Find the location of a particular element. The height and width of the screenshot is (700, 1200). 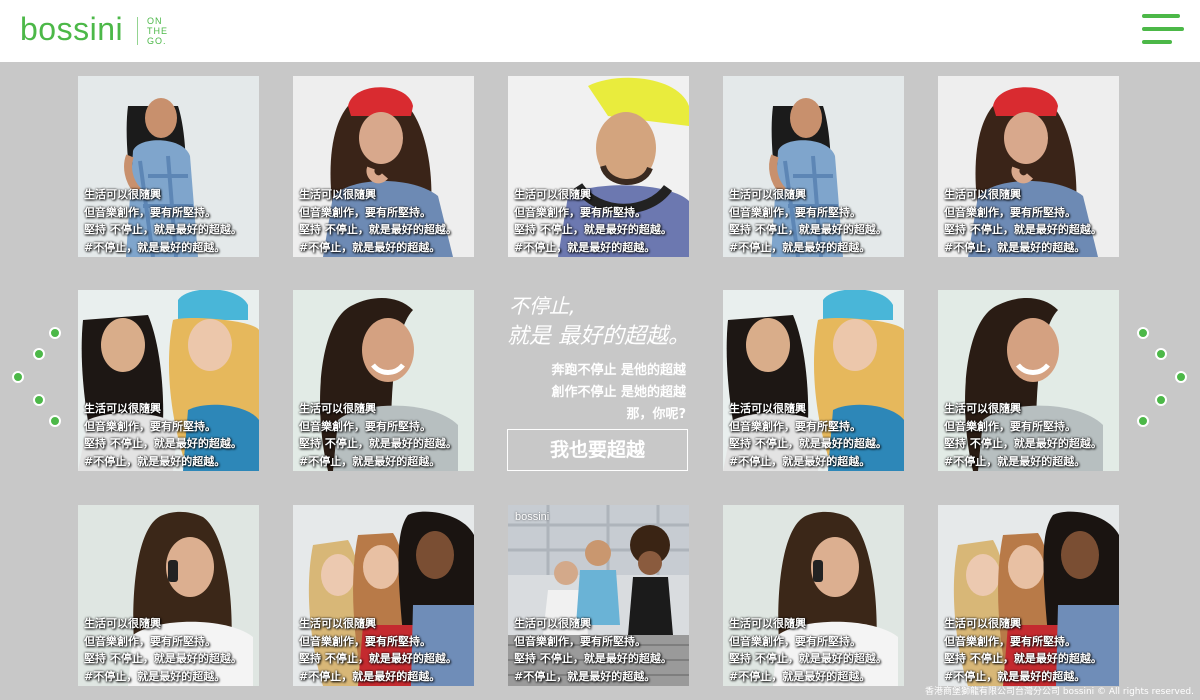

join-cta-button: 我也要超越 is located at coordinates (597, 450).